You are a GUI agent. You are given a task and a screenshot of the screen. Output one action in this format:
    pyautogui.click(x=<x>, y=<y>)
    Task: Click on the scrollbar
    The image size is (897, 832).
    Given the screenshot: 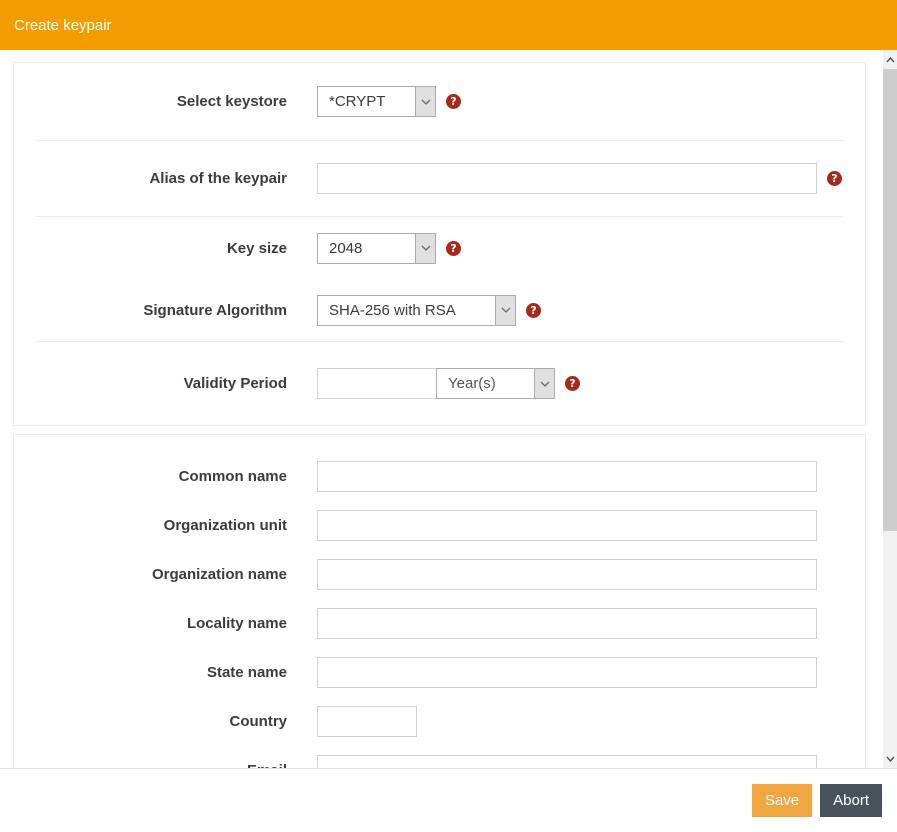 What is the action you would take?
    pyautogui.click(x=890, y=409)
    